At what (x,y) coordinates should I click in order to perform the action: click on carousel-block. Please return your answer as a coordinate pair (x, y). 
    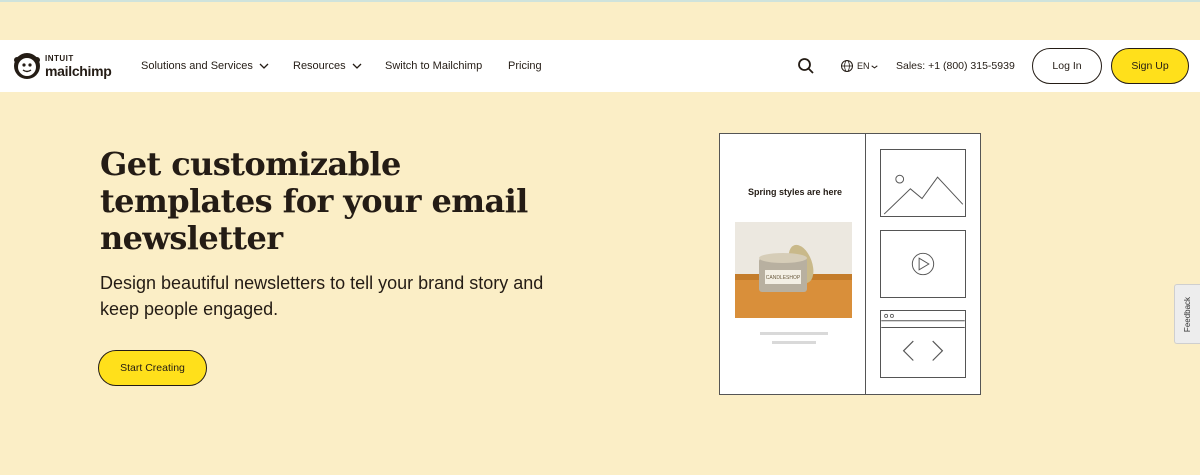
    Looking at the image, I should click on (923, 344).